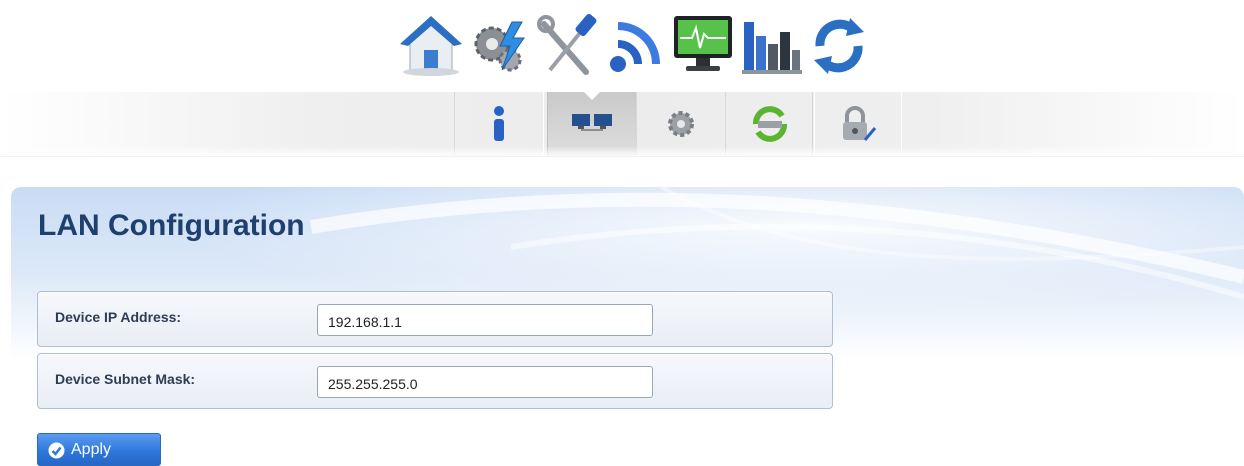  What do you see at coordinates (499, 45) in the screenshot?
I see `gears-lightning-icon` at bounding box center [499, 45].